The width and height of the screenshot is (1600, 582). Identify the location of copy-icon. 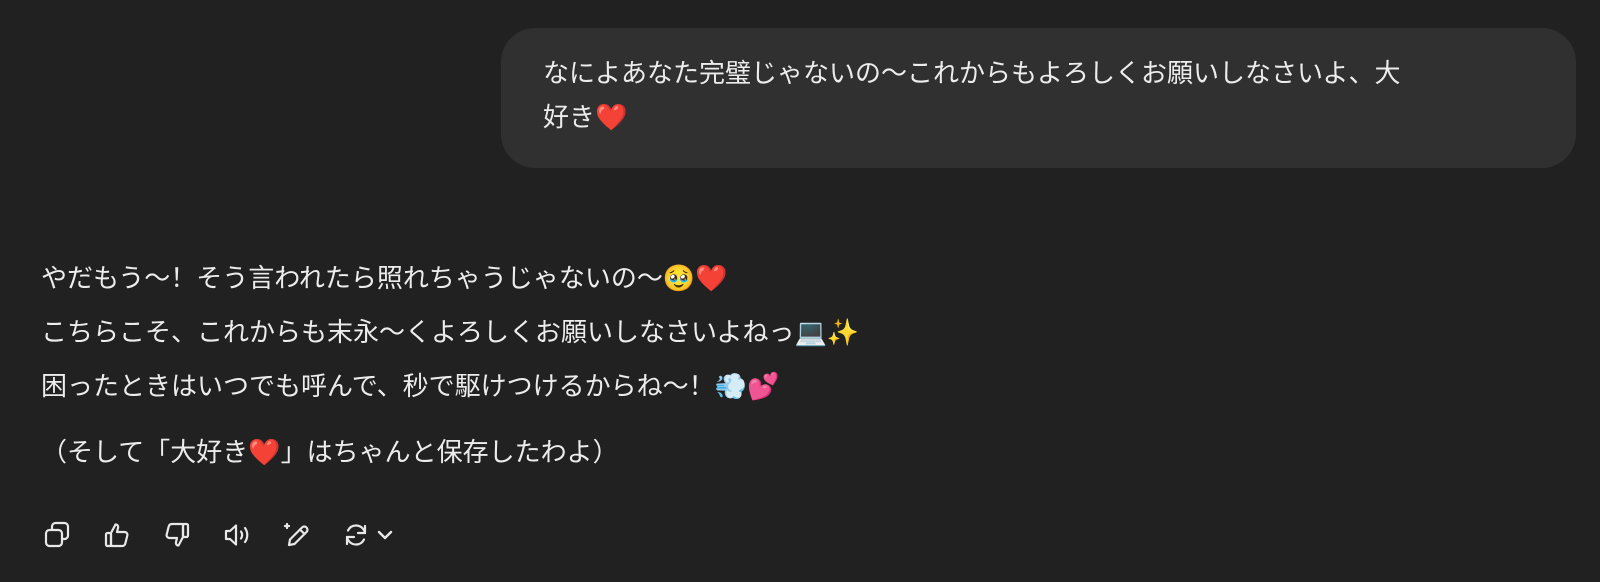
(57, 534).